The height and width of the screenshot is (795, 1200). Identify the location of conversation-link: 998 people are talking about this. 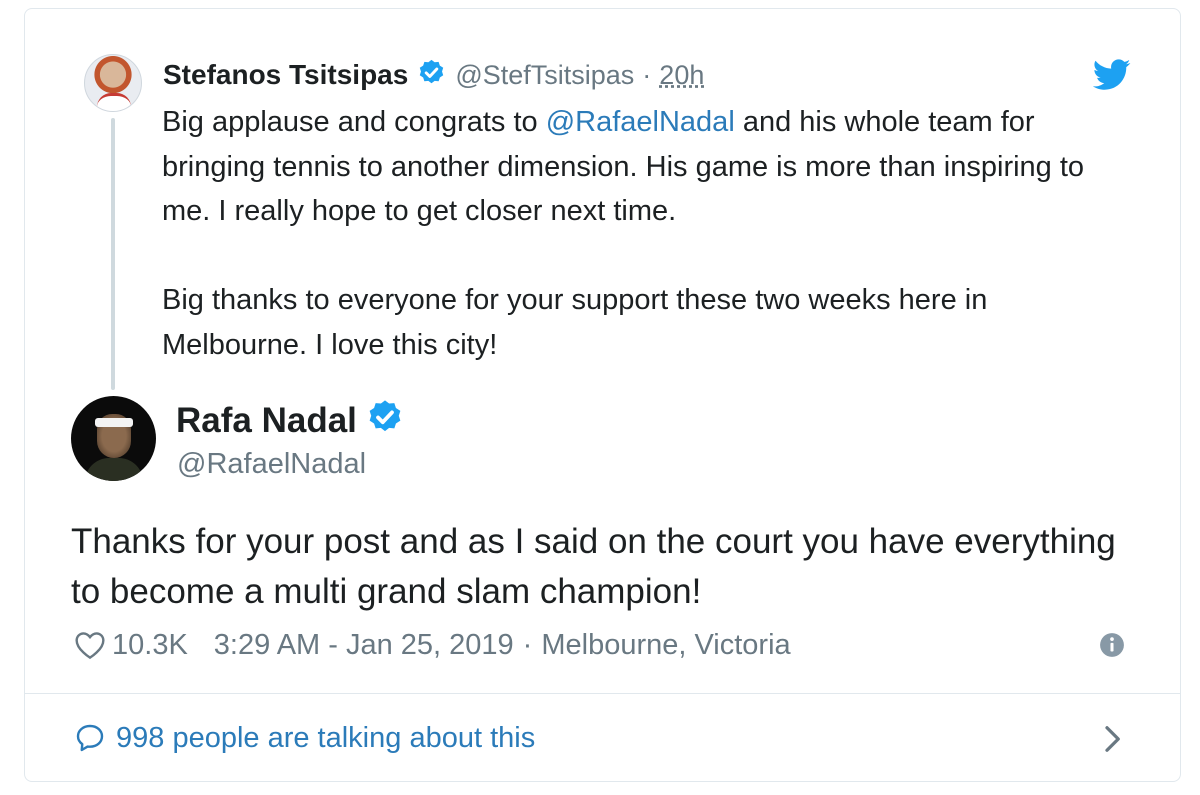
(304, 738).